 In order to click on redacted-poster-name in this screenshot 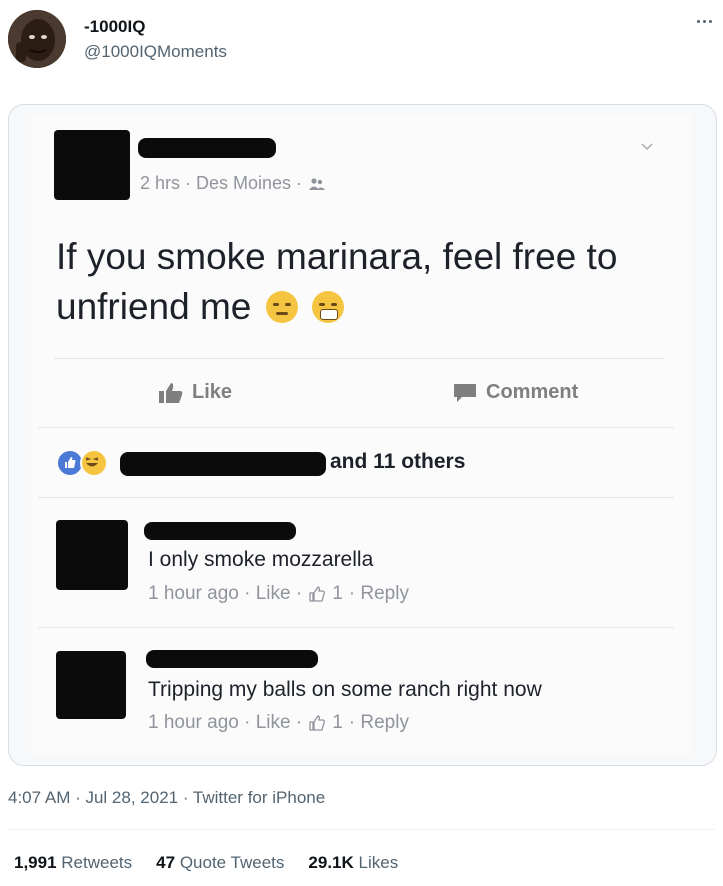, I will do `click(207, 148)`.